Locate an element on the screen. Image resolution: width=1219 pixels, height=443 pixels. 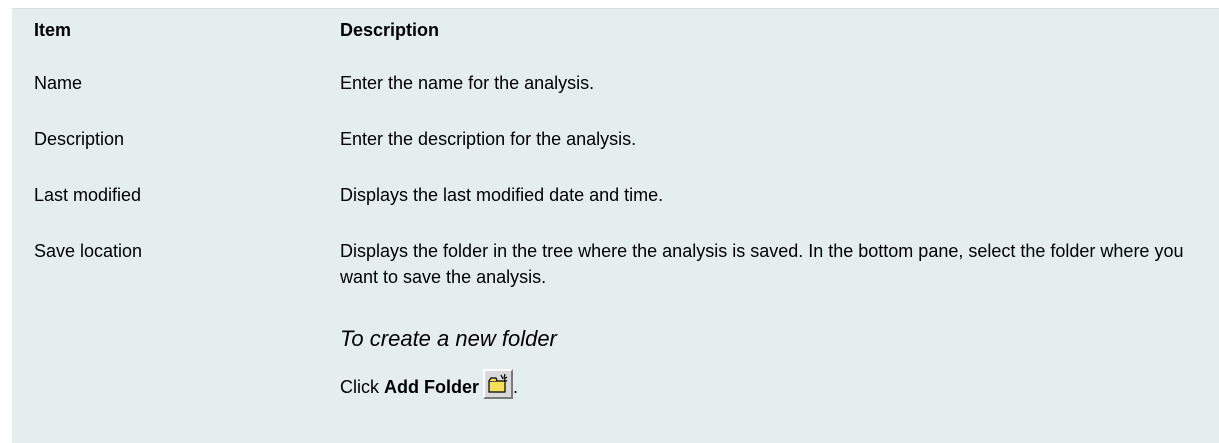
row-description-description: Enter the description for the analysis. is located at coordinates (488, 139).